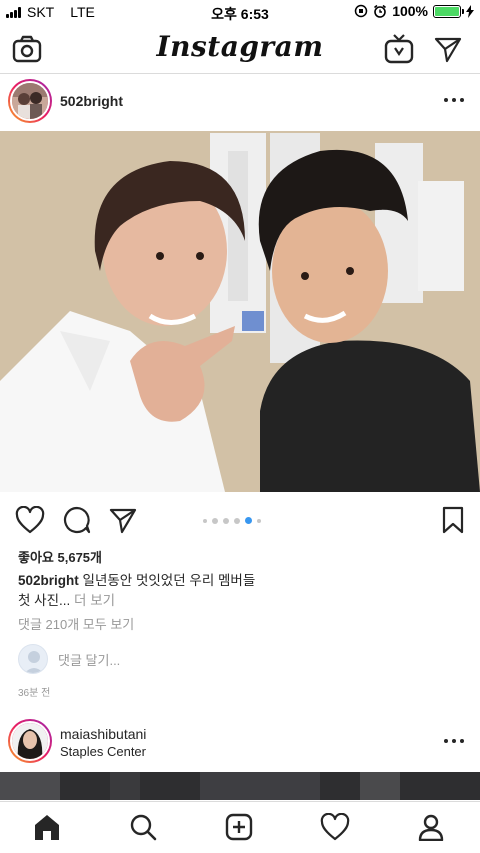  Describe the element at coordinates (30, 520) in the screenshot. I see `like-heart-icon` at that location.